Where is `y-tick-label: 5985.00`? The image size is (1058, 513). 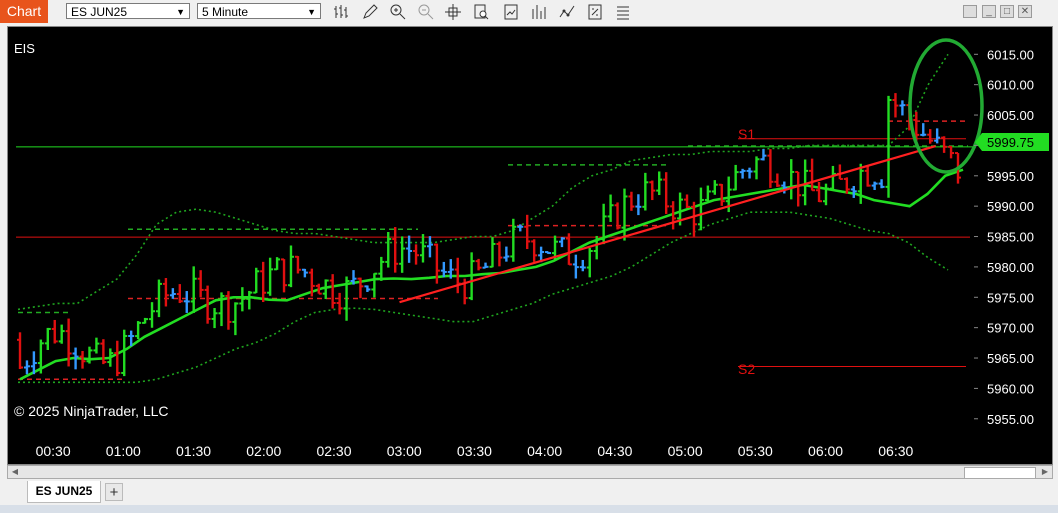 y-tick-label: 5985.00 is located at coordinates (1010, 237).